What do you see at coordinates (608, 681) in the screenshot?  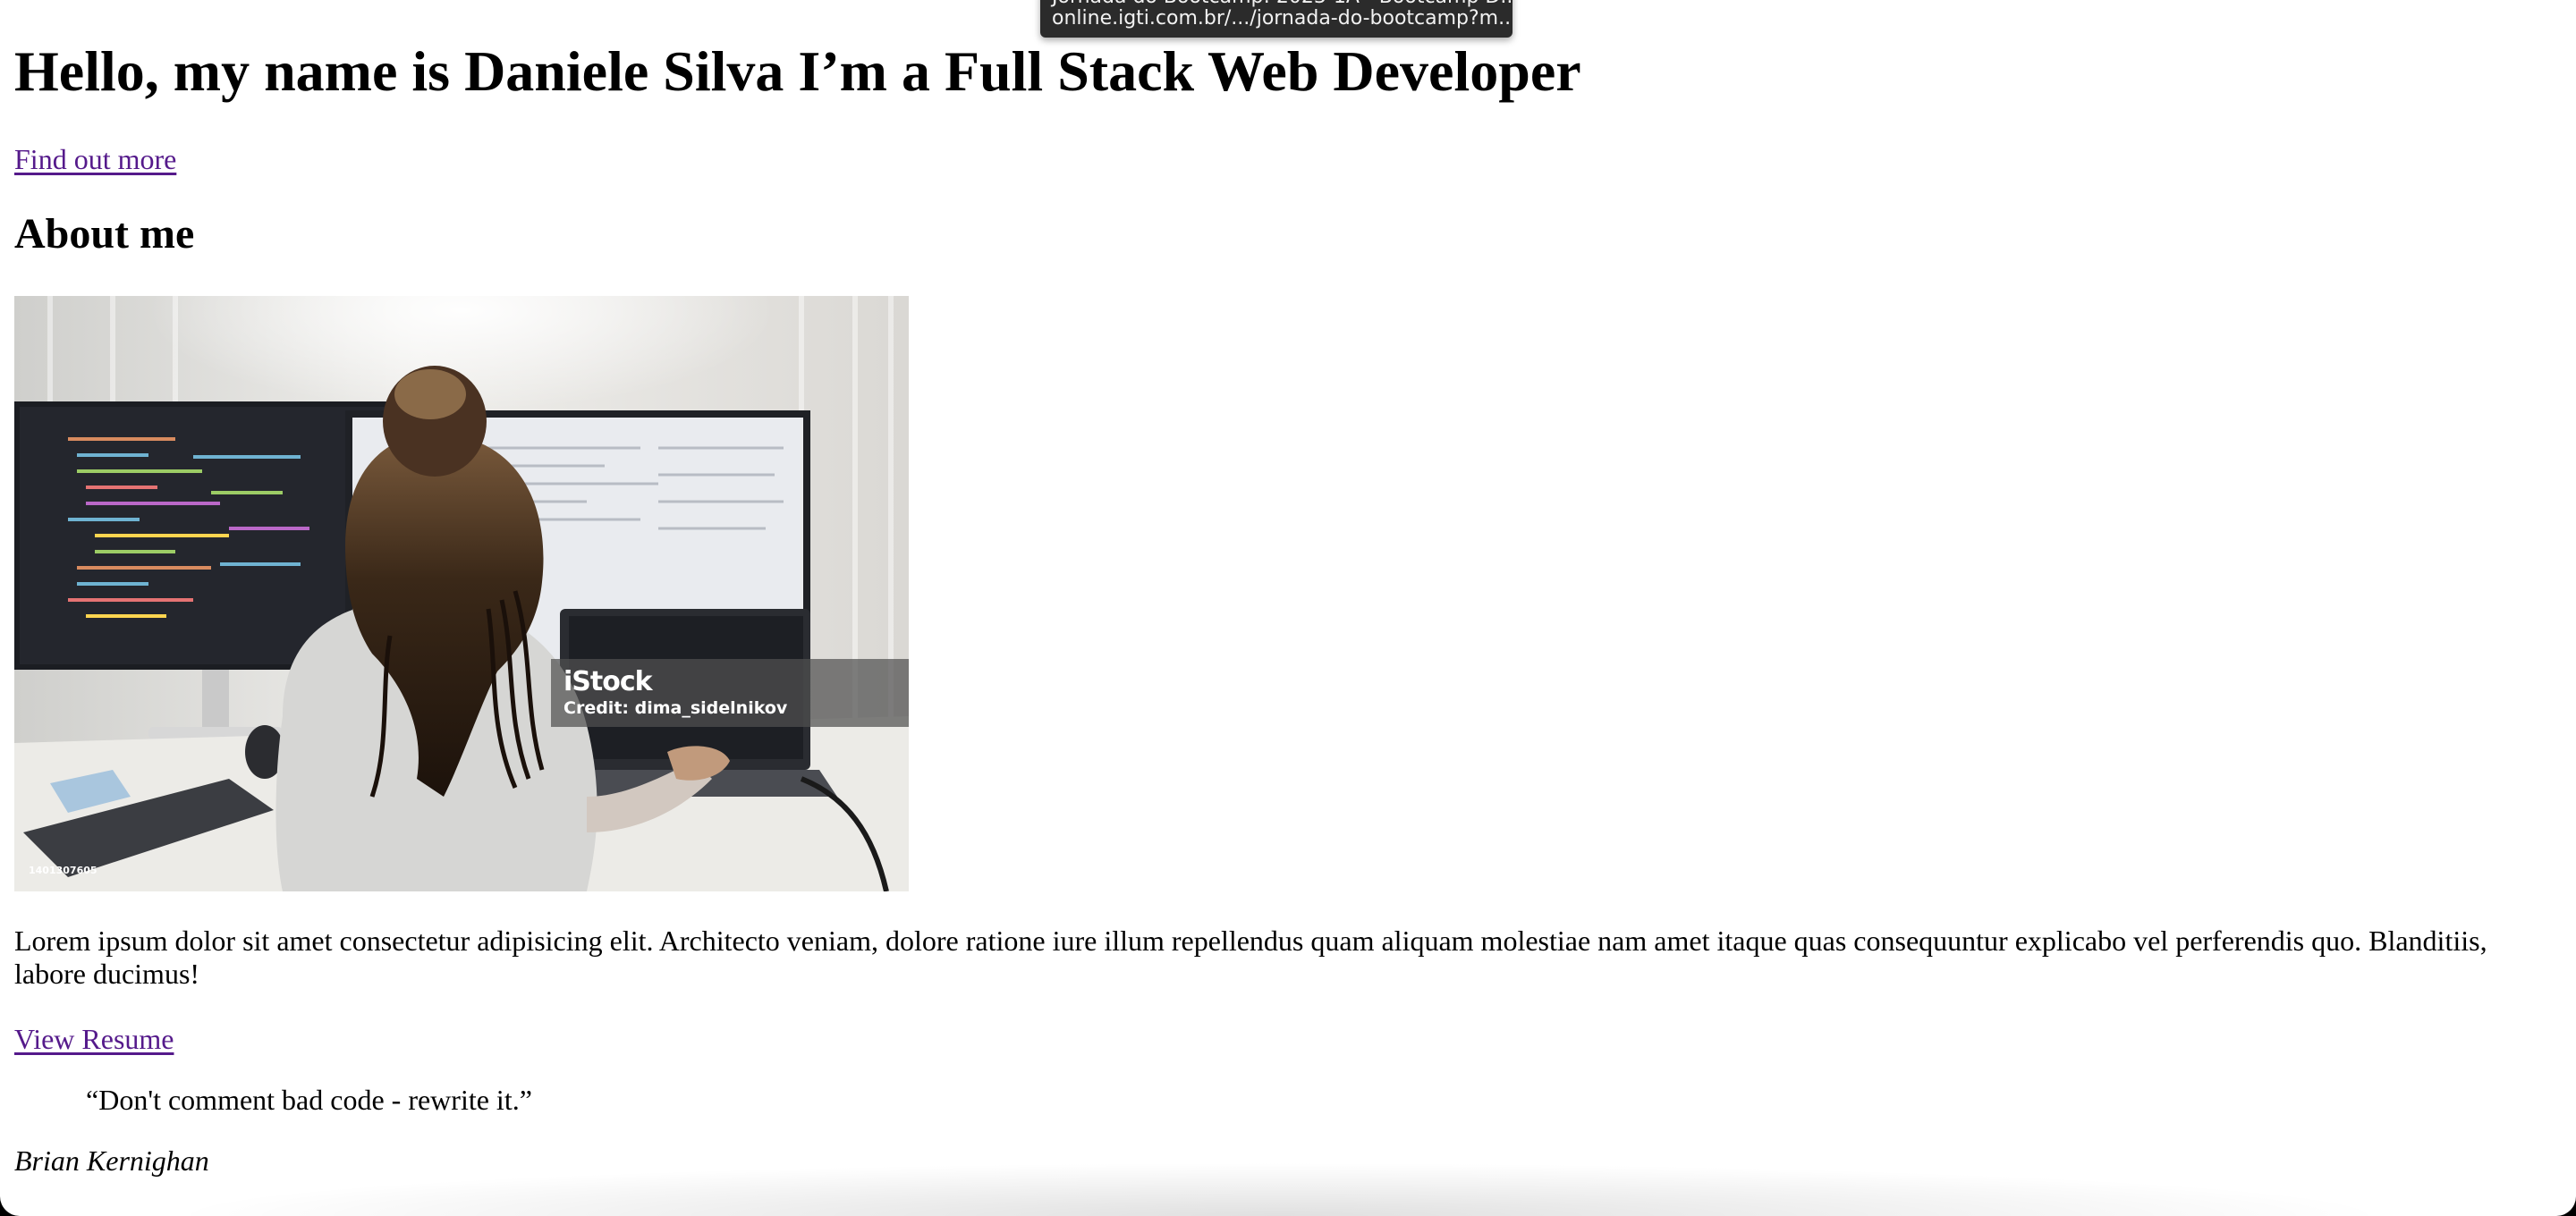 I see `istock-logo: iStock` at bounding box center [608, 681].